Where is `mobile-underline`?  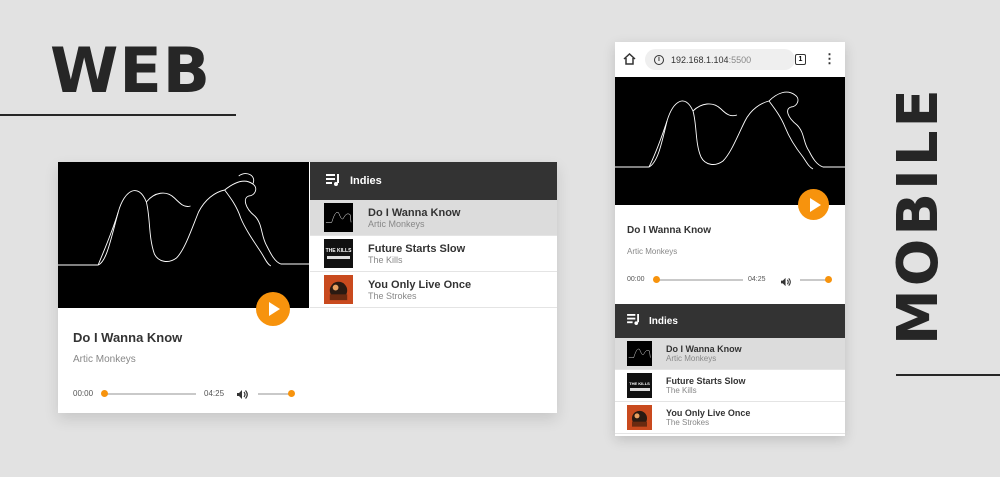 mobile-underline is located at coordinates (948, 375).